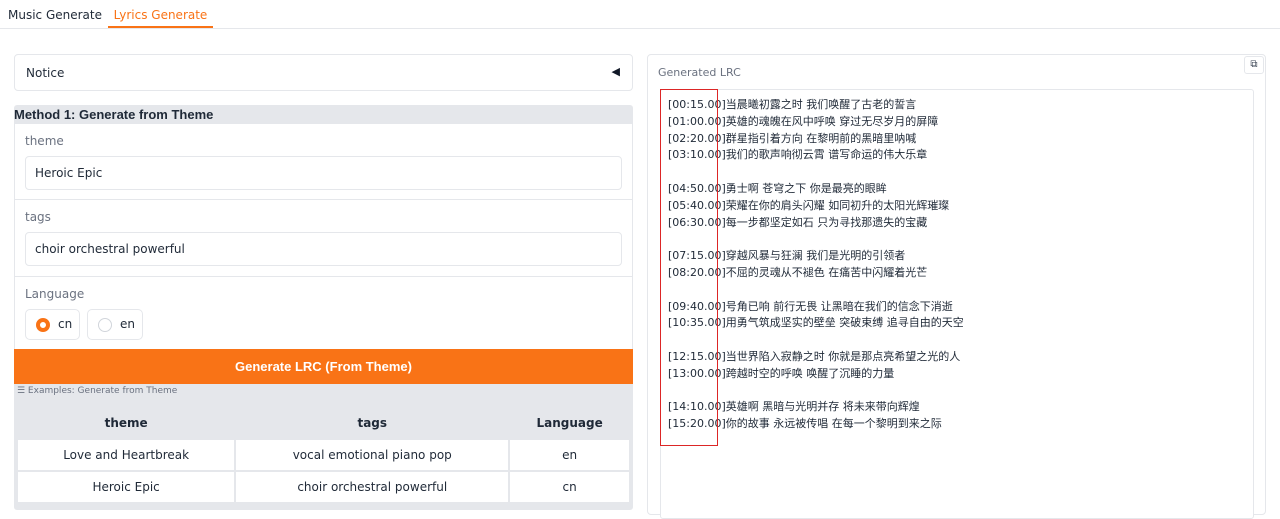 This screenshot has width=1280, height=519. What do you see at coordinates (105, 325) in the screenshot?
I see `radio-unselected-icon` at bounding box center [105, 325].